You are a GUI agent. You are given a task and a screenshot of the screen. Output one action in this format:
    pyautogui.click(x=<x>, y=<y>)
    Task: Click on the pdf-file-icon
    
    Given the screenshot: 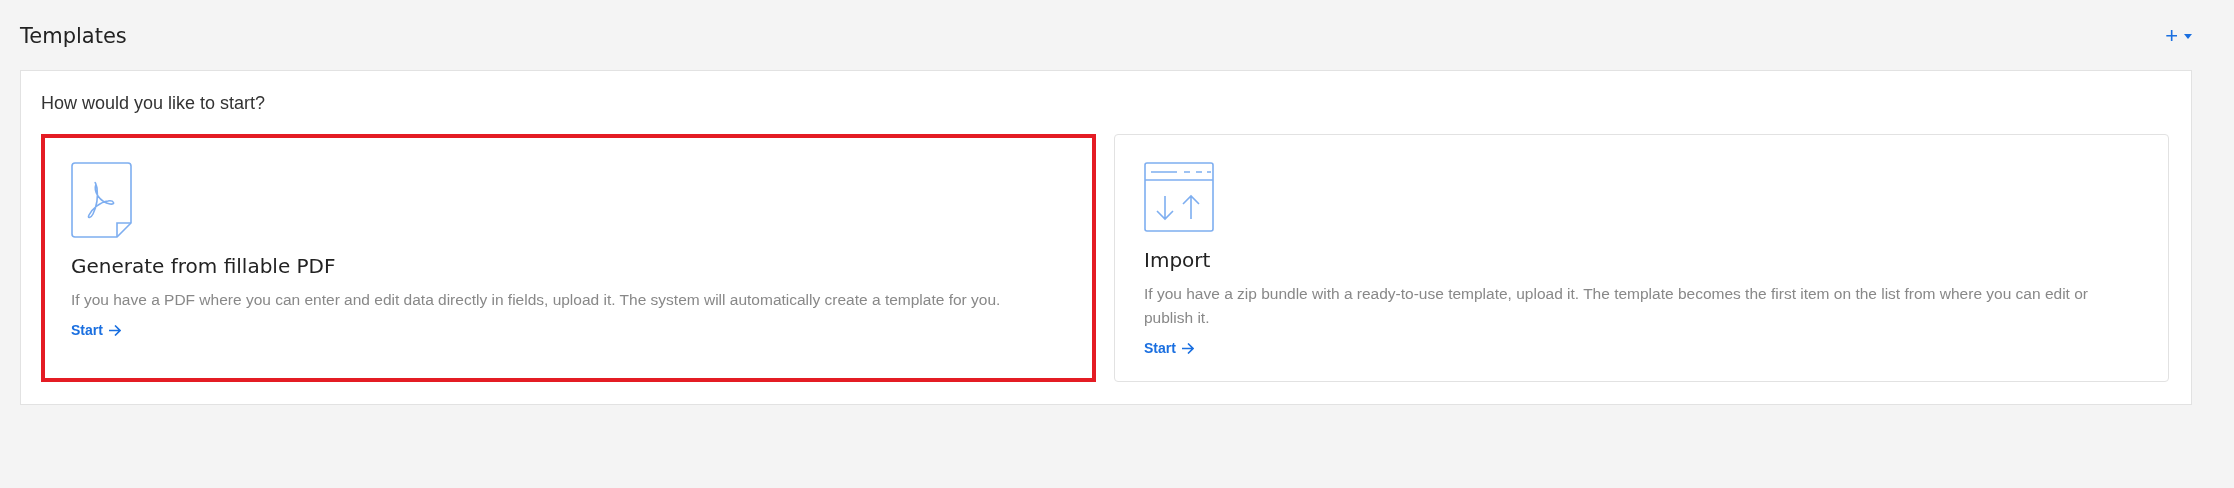 What is the action you would take?
    pyautogui.click(x=102, y=200)
    